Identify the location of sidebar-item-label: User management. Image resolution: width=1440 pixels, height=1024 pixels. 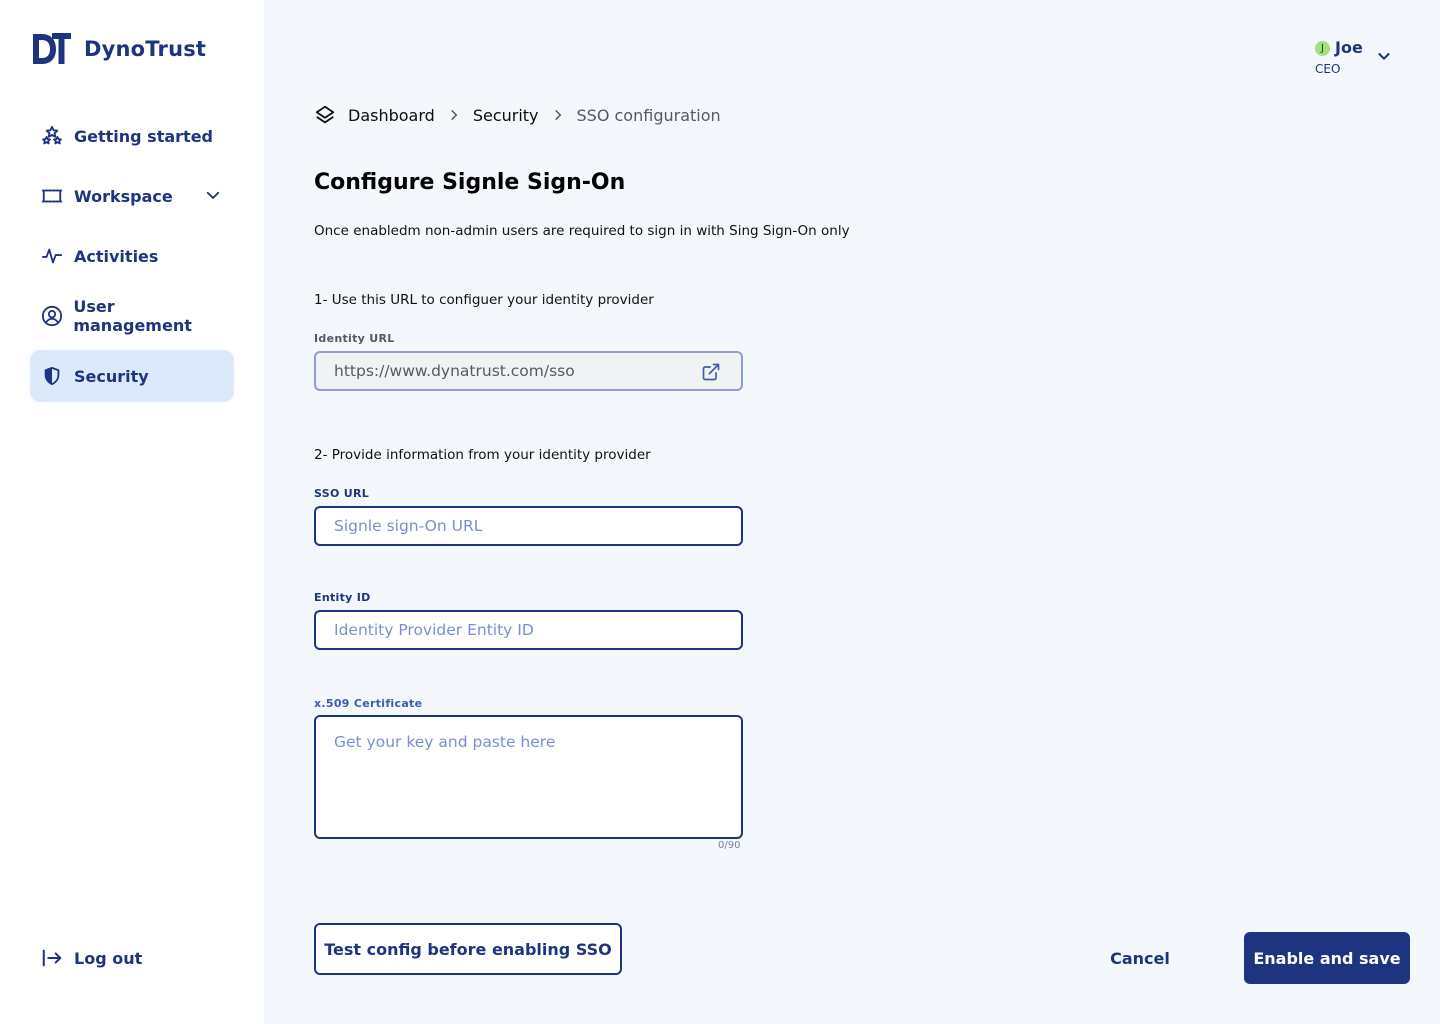
(132, 316).